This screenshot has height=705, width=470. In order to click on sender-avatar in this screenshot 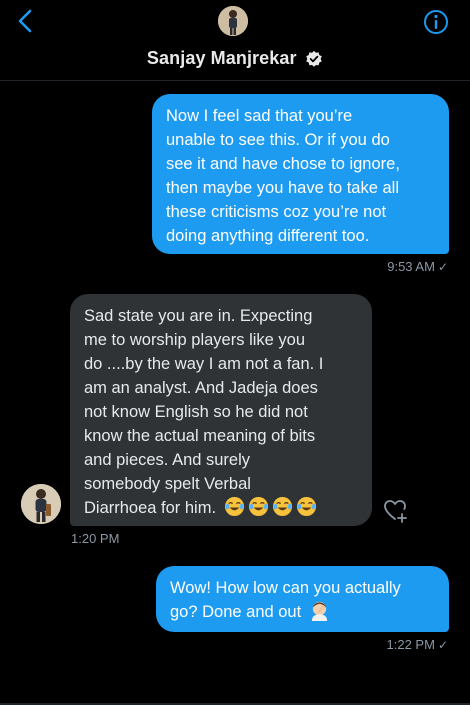, I will do `click(41, 504)`.